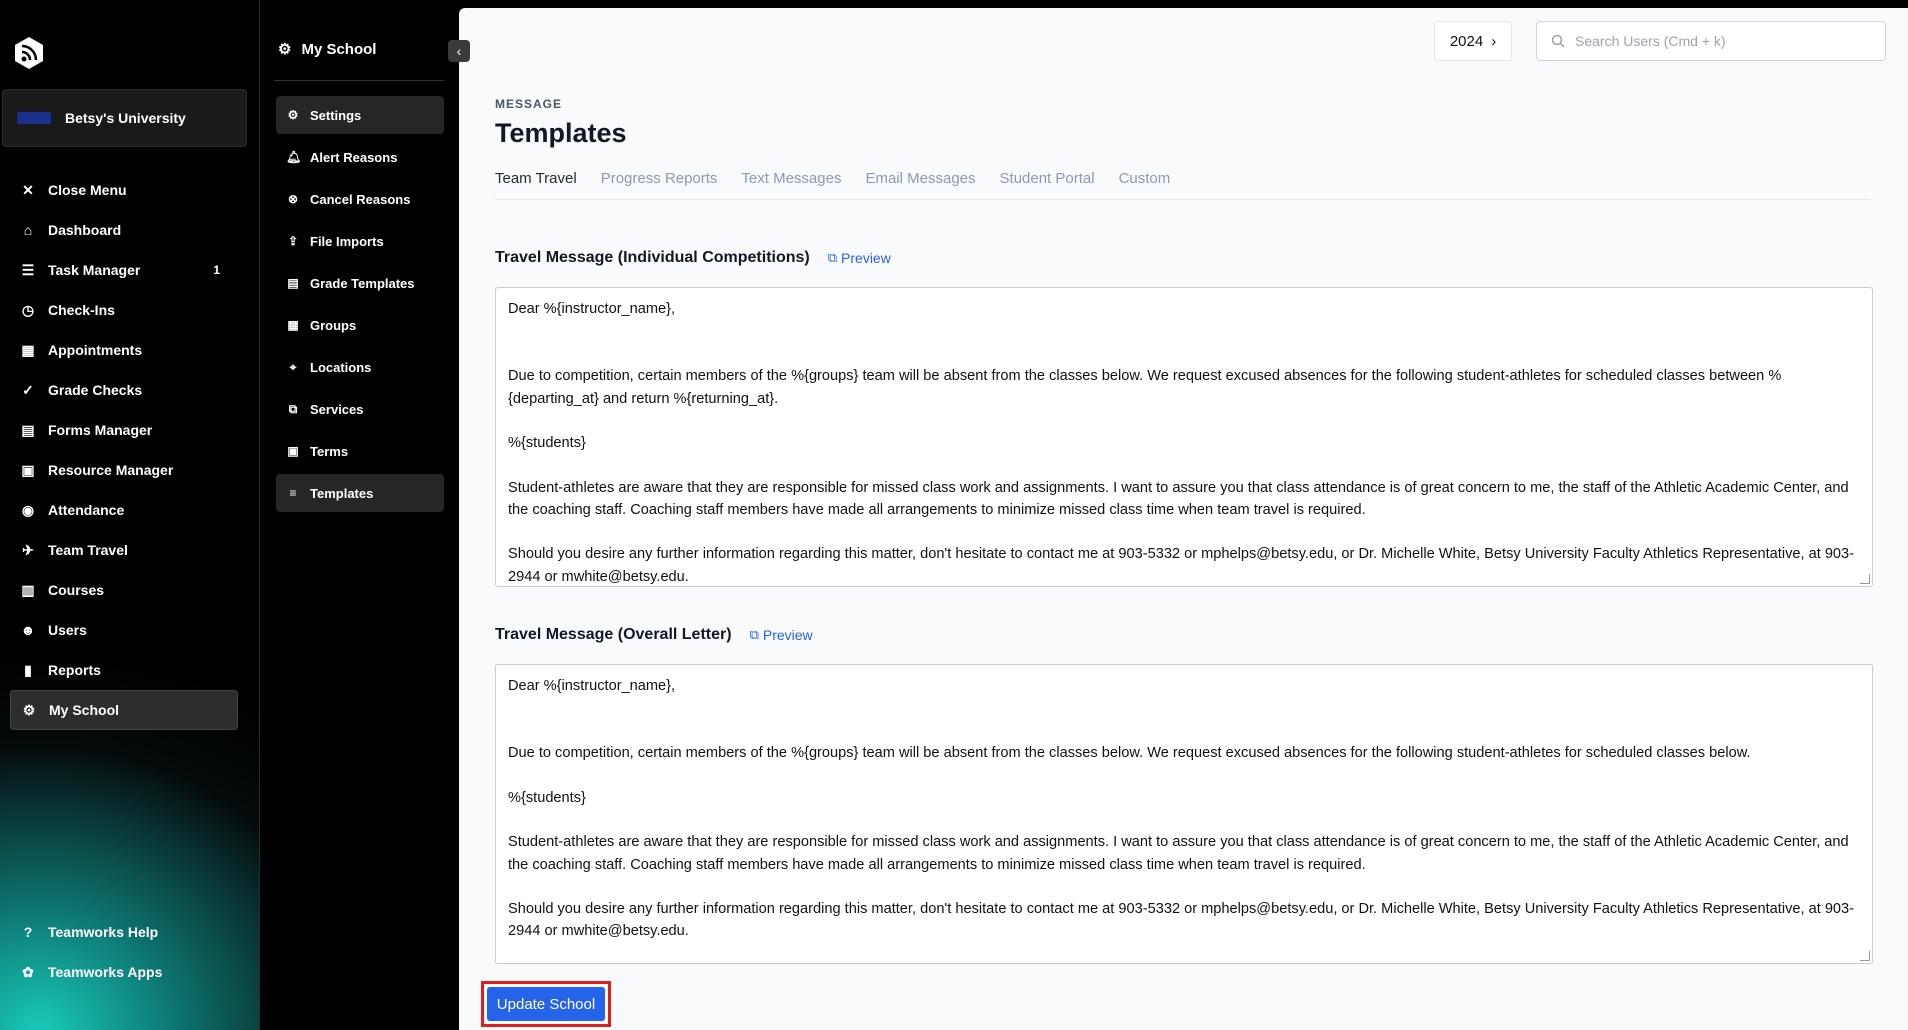 This screenshot has width=1908, height=1030. I want to click on sidebar-footer: ? Teamworks Help ✿ Teamworks Apps, so click(124, 952).